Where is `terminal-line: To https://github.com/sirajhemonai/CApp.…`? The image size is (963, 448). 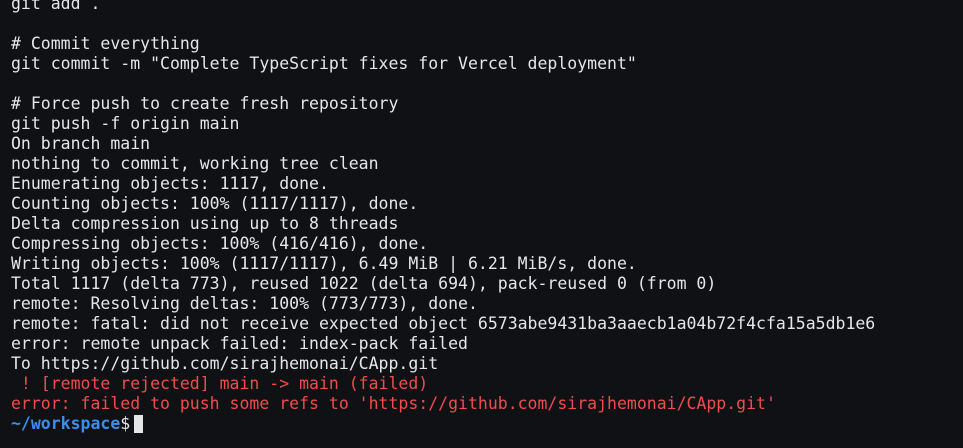 terminal-line: To https://github.com/sirajhemonai/CApp.… is located at coordinates (225, 363).